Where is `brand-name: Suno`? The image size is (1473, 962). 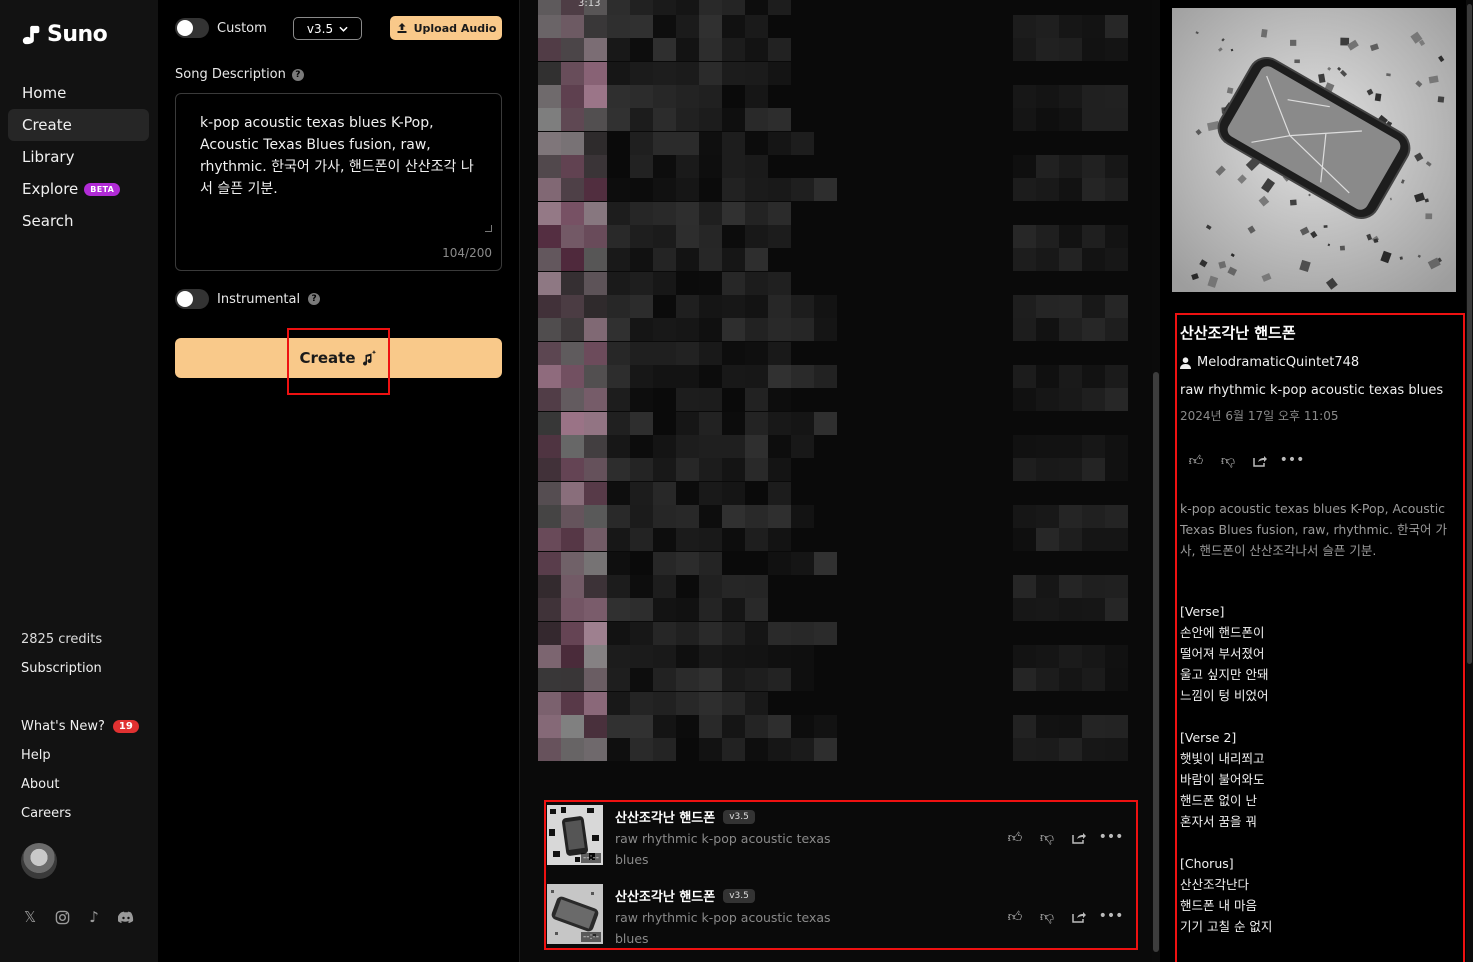
brand-name: Suno is located at coordinates (77, 34).